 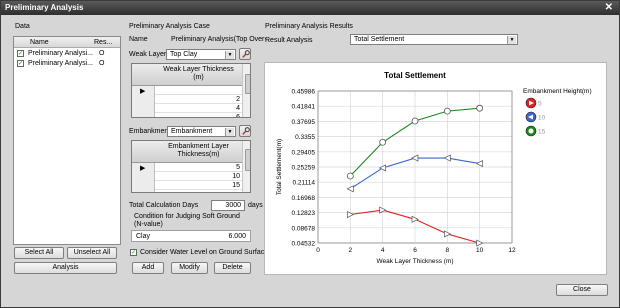 What do you see at coordinates (434, 39) in the screenshot?
I see `result-analysis-select: Total Settlement ▼` at bounding box center [434, 39].